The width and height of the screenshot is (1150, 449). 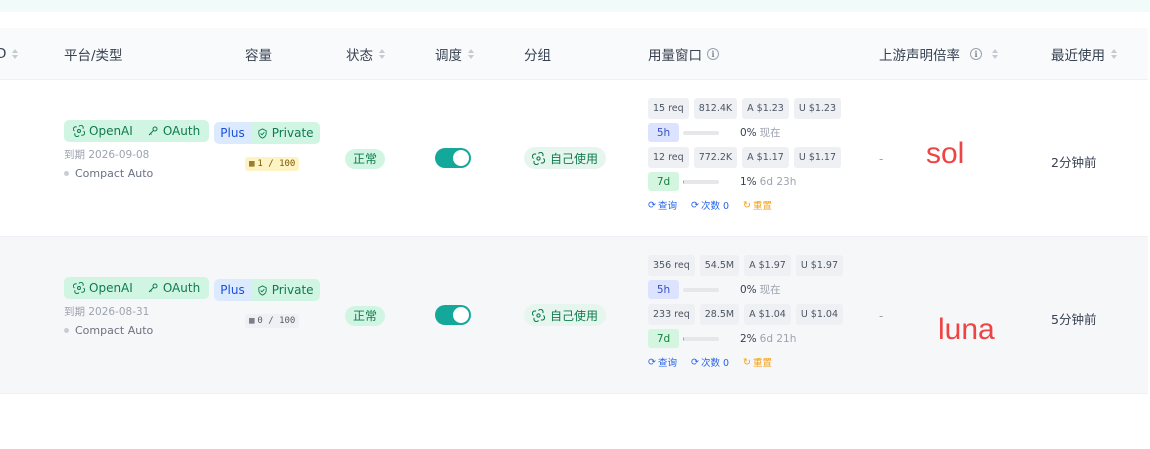 I want to click on usage-percent: 1%, so click(x=748, y=181).